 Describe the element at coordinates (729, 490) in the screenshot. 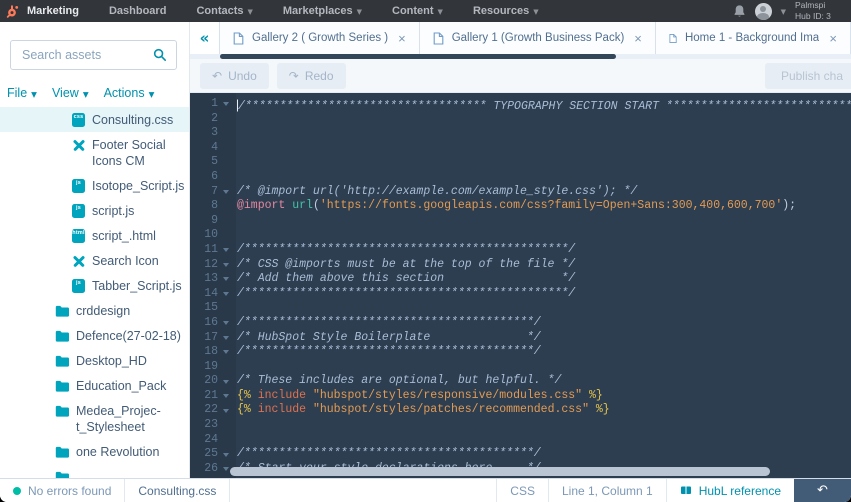

I see `hubl-reference-link: HubL reference` at that location.